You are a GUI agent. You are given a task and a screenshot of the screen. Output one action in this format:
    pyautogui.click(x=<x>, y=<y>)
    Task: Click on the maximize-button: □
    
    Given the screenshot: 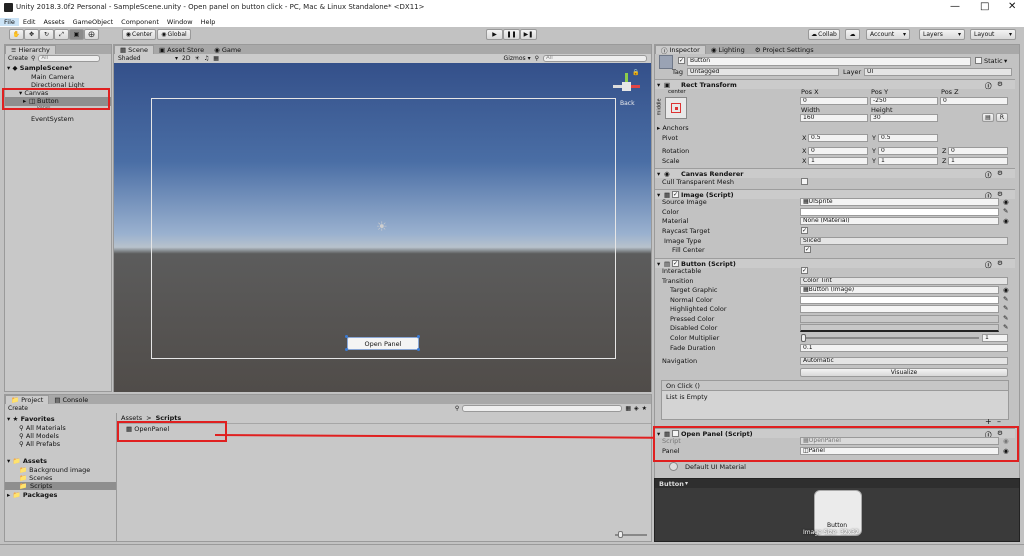 What is the action you would take?
    pyautogui.click(x=984, y=6)
    